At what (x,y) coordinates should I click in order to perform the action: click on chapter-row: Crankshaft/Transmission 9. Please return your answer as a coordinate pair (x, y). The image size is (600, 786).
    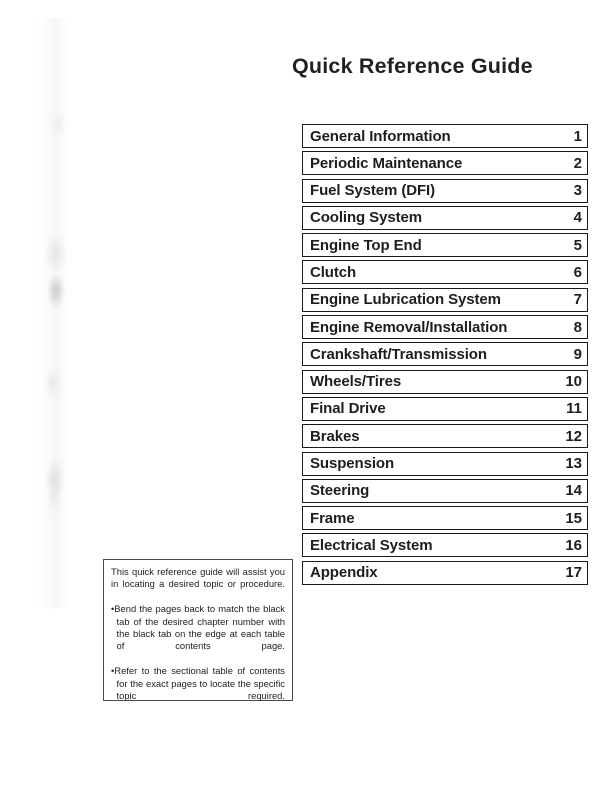
    Looking at the image, I should click on (445, 354).